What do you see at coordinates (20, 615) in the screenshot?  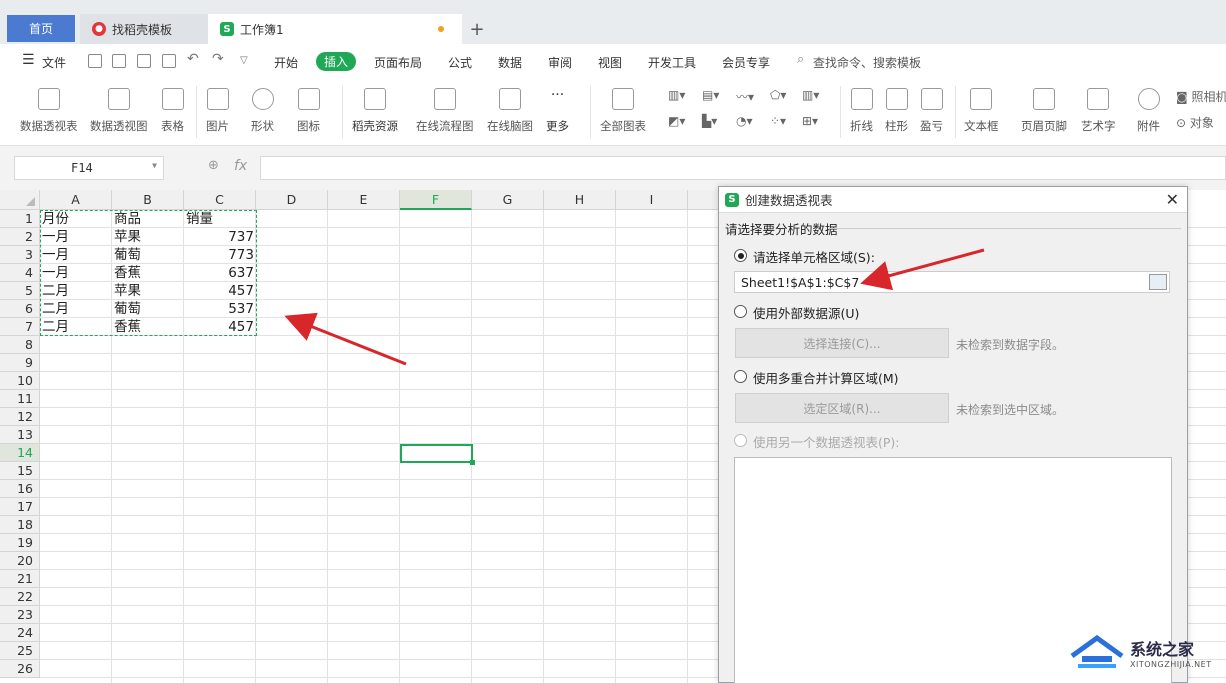 I see `row-header-23: 23` at bounding box center [20, 615].